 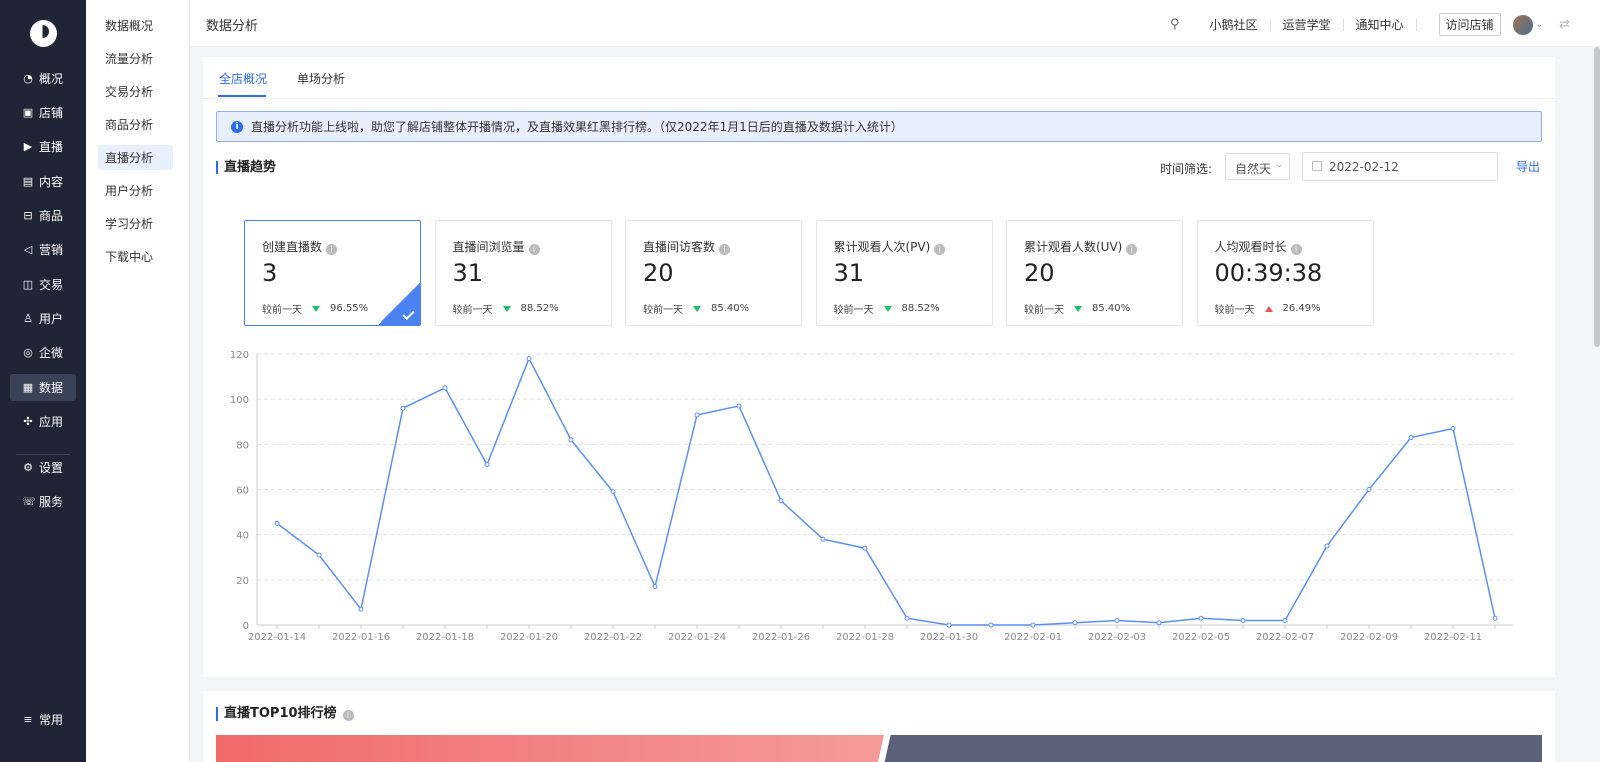 What do you see at coordinates (879, 726) in the screenshot?
I see `ranking-panel: 直播TOP10排行榜 i` at bounding box center [879, 726].